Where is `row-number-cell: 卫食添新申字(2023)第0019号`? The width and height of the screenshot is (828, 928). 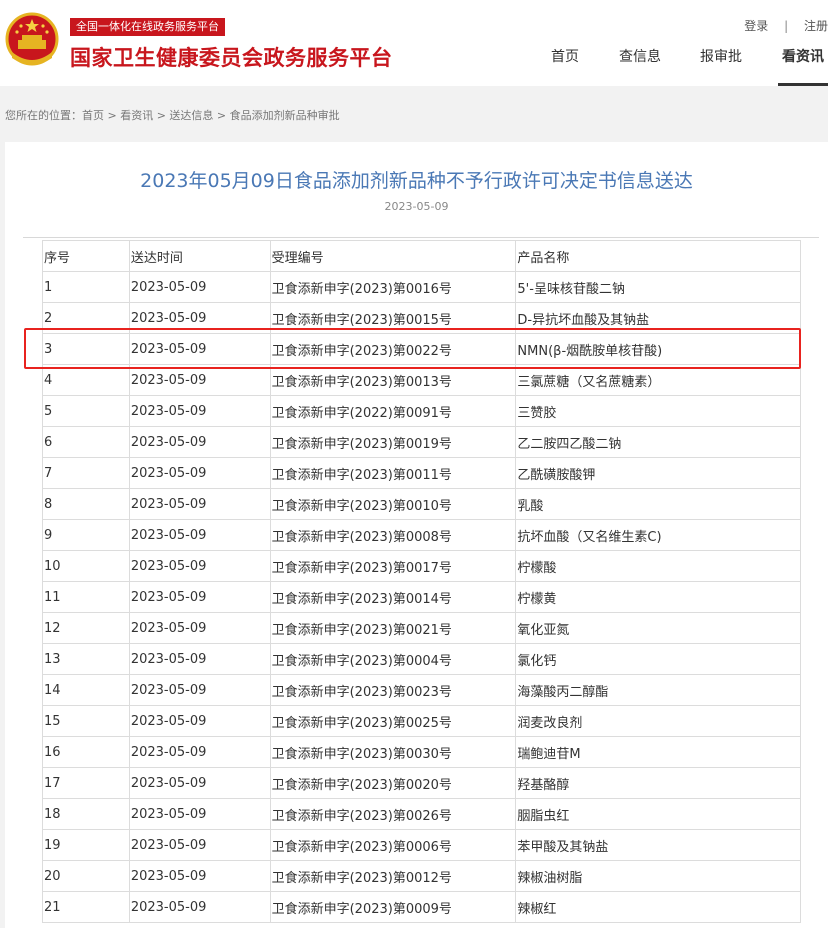
row-number-cell: 卫食添新申字(2023)第0019号 is located at coordinates (393, 442).